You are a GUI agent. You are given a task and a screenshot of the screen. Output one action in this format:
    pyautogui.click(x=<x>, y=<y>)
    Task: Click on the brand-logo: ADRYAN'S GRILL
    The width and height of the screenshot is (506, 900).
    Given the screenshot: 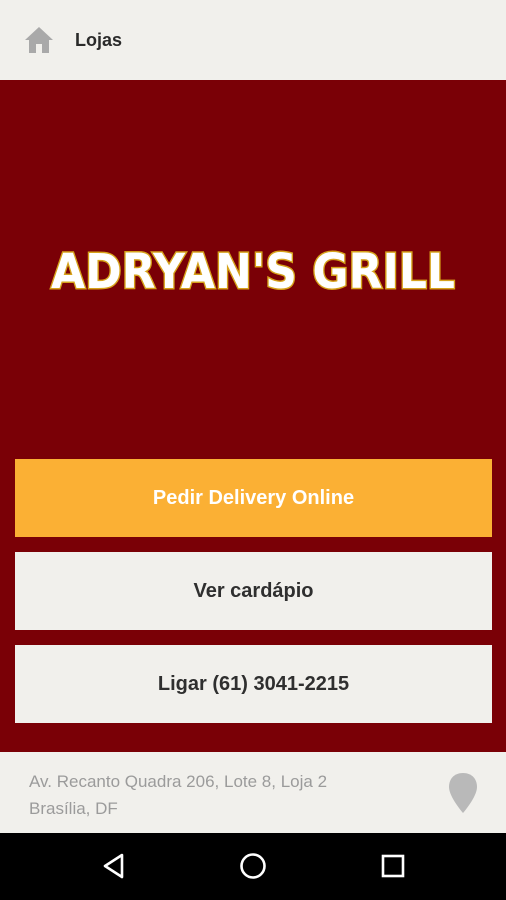 What is the action you would take?
    pyautogui.click(x=253, y=272)
    